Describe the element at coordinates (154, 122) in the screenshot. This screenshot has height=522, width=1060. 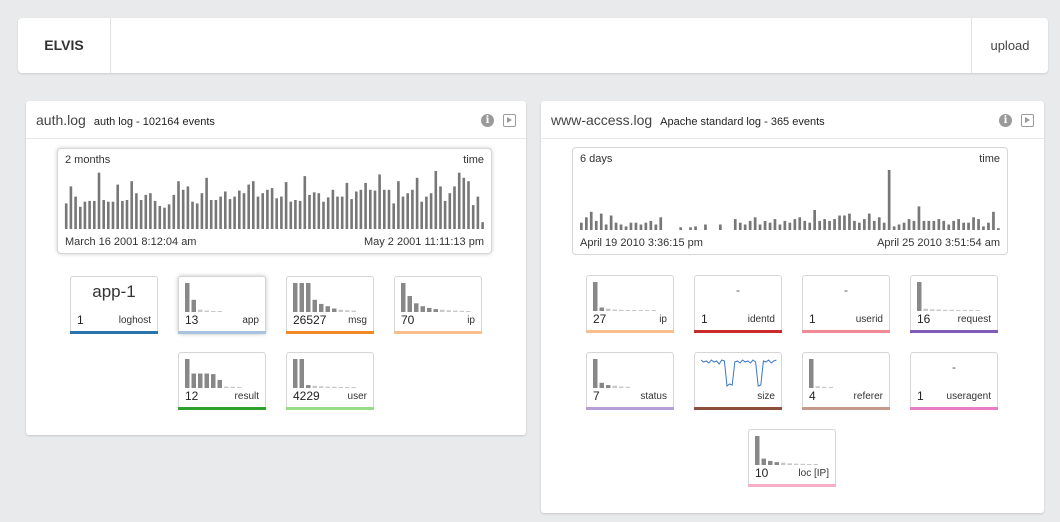
I see `log-description: auth log - 102164 events` at that location.